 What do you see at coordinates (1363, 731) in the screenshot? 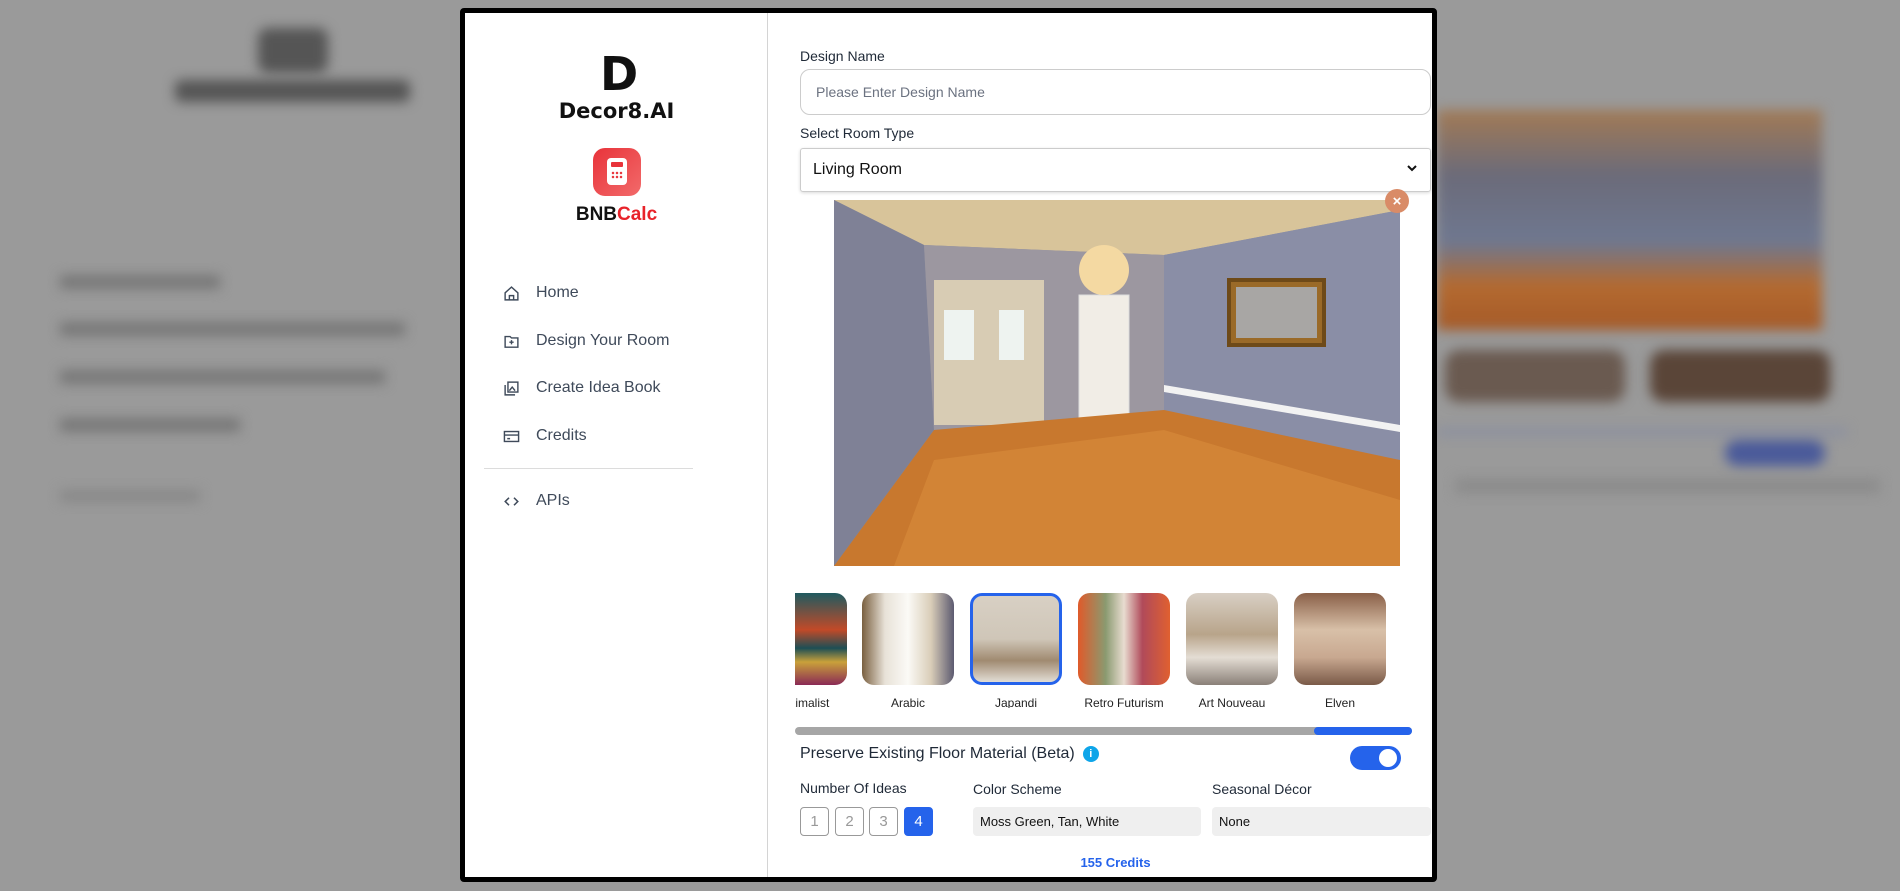
I see `scrollbar-thumb` at bounding box center [1363, 731].